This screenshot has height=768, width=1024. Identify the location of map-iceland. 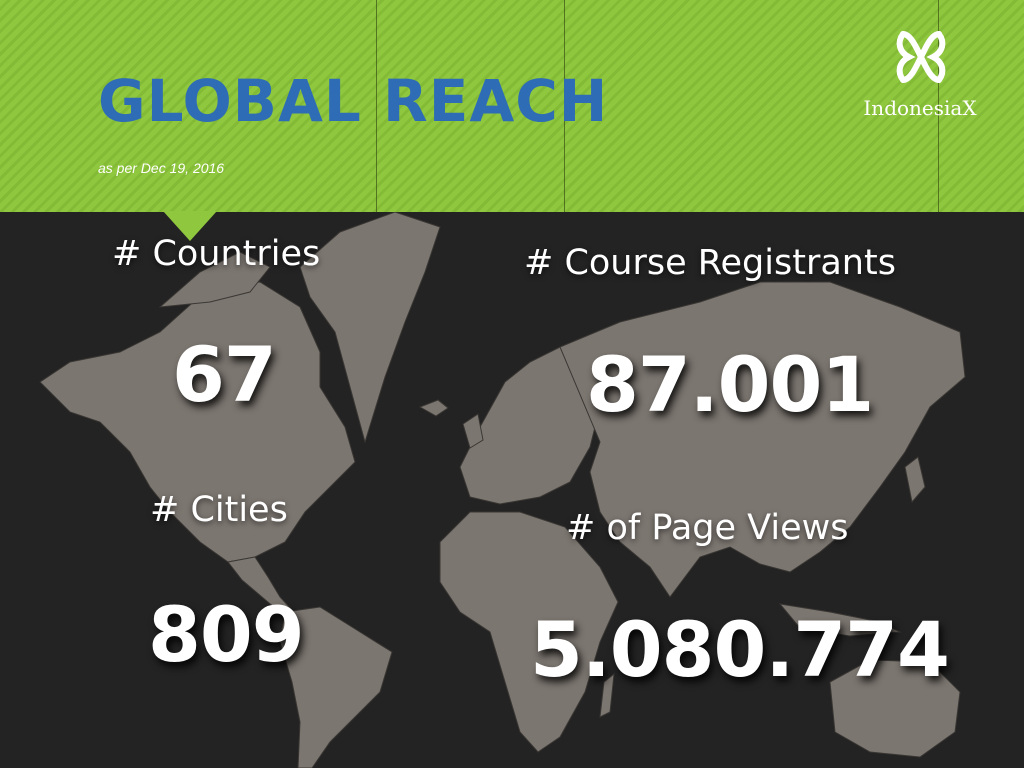
(433, 408).